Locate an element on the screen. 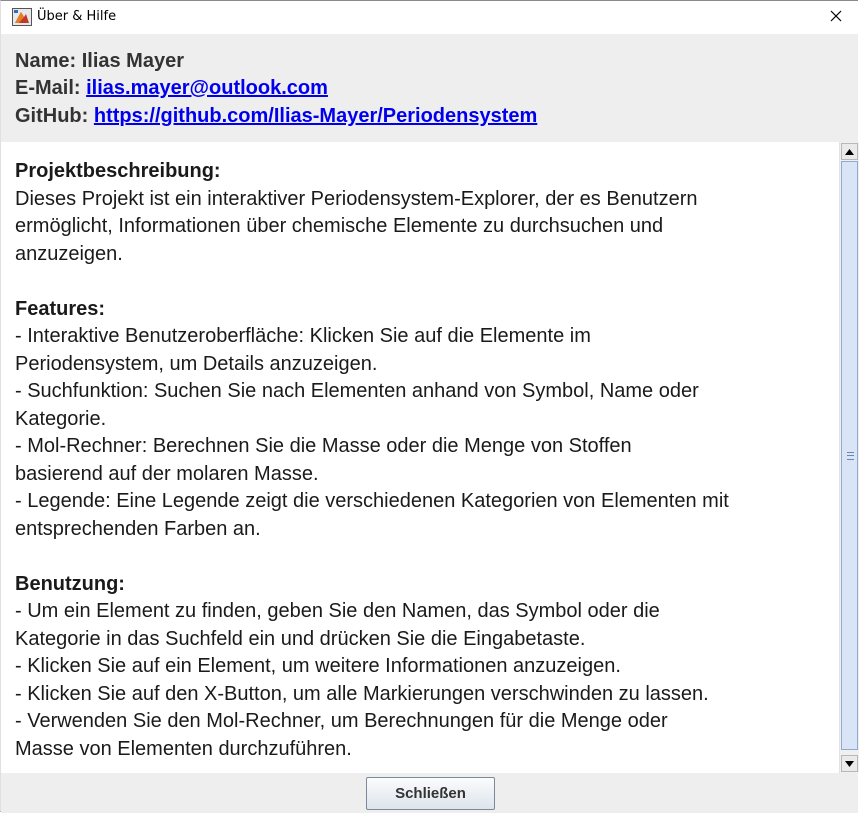 This screenshot has height=813, width=859. name-label: Name: is located at coordinates (46, 61).